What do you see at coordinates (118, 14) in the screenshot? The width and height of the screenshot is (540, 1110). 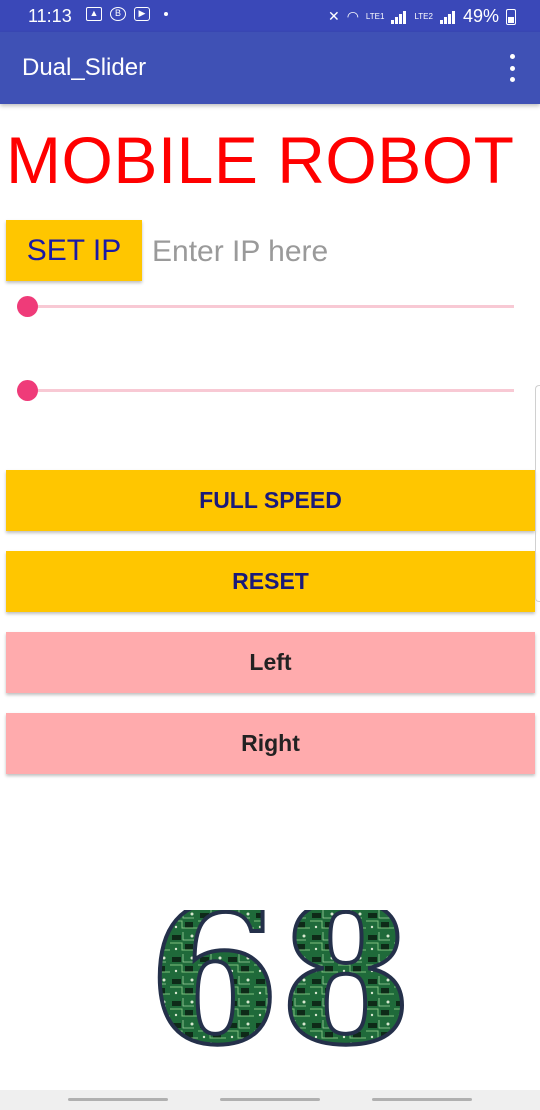 I see `b-app-icon: B` at bounding box center [118, 14].